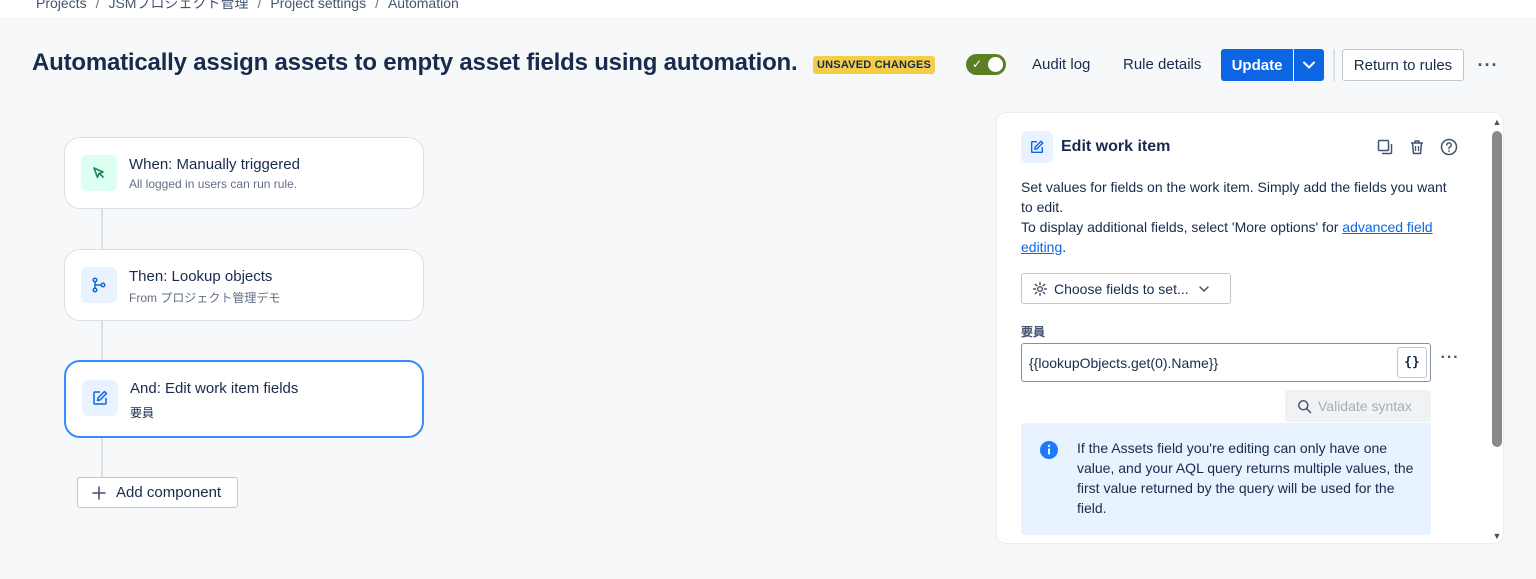 This screenshot has height=579, width=1536. I want to click on rule-details-button: Rule details, so click(1162, 64).